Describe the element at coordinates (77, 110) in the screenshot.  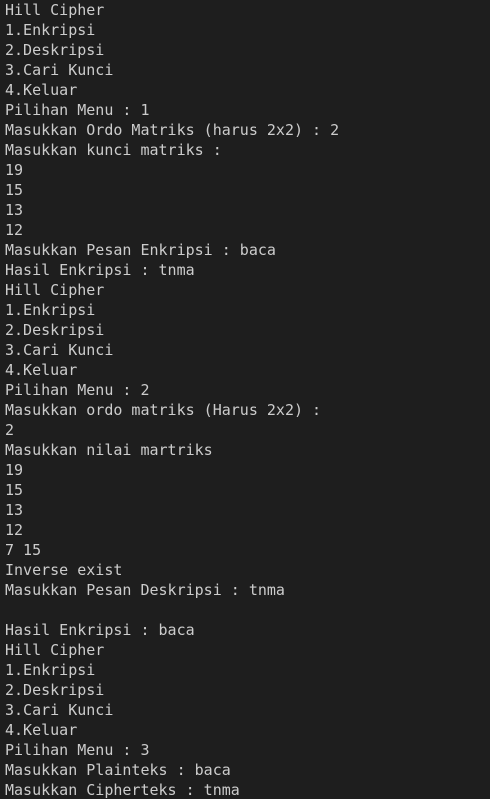
I see `terminal-line: Pilihan Menu : 1` at that location.